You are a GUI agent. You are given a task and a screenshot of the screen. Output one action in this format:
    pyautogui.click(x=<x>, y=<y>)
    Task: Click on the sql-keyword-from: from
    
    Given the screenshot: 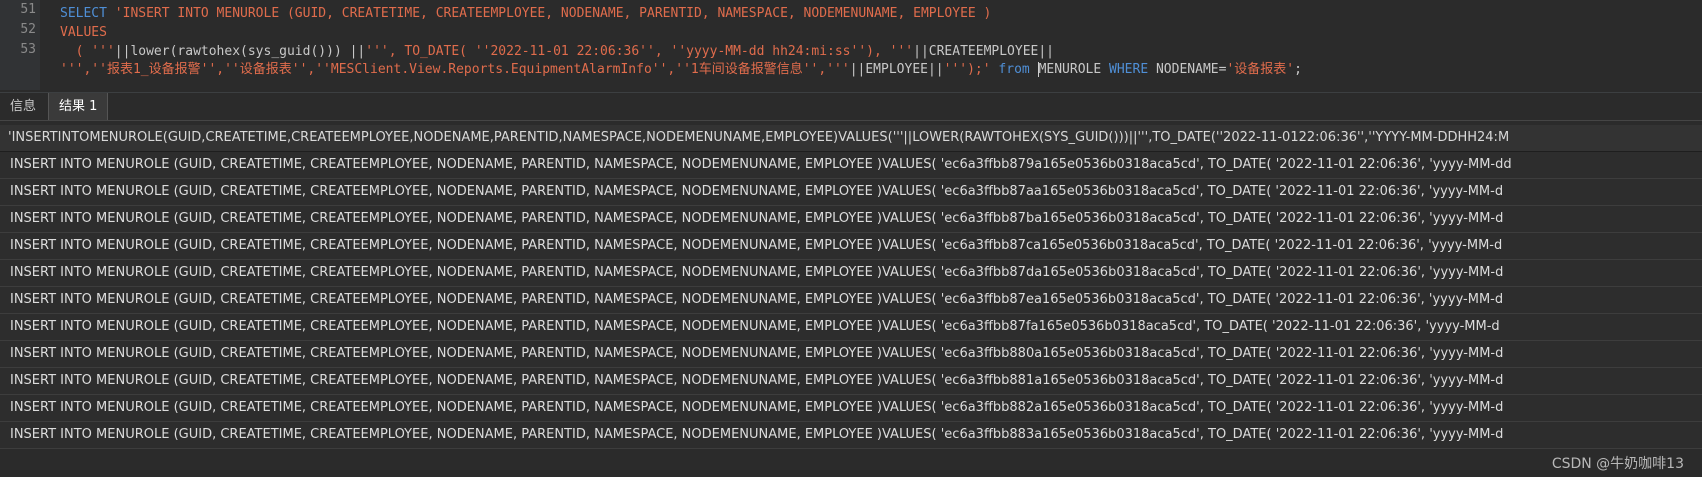 What is the action you would take?
    pyautogui.click(x=1018, y=69)
    